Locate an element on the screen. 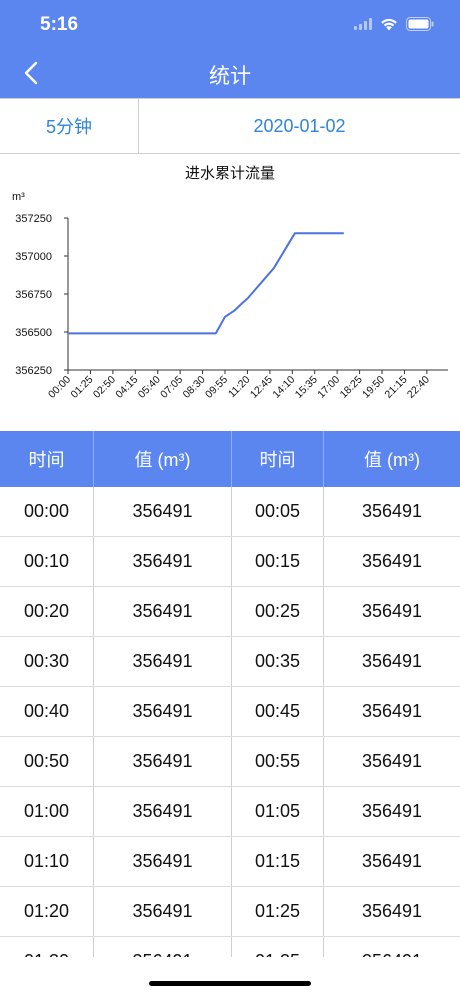 The image size is (460, 996). cell-time: 00:55 is located at coordinates (277, 761).